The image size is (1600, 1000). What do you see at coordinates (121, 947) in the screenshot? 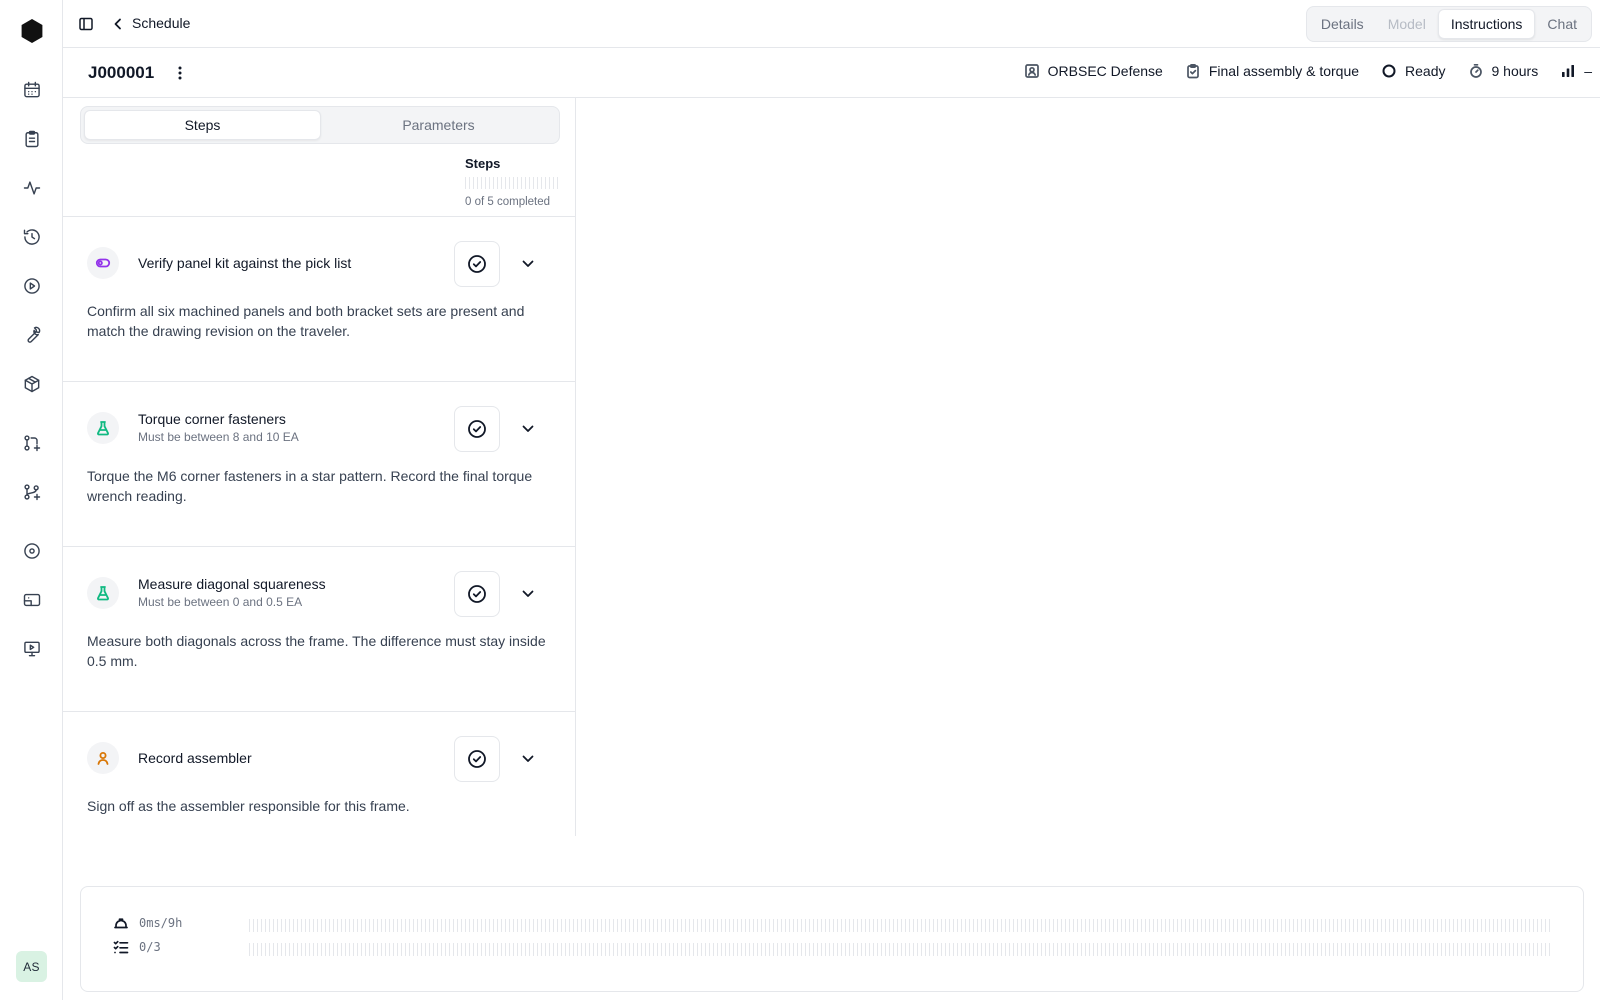
I see `list-checks-icon` at bounding box center [121, 947].